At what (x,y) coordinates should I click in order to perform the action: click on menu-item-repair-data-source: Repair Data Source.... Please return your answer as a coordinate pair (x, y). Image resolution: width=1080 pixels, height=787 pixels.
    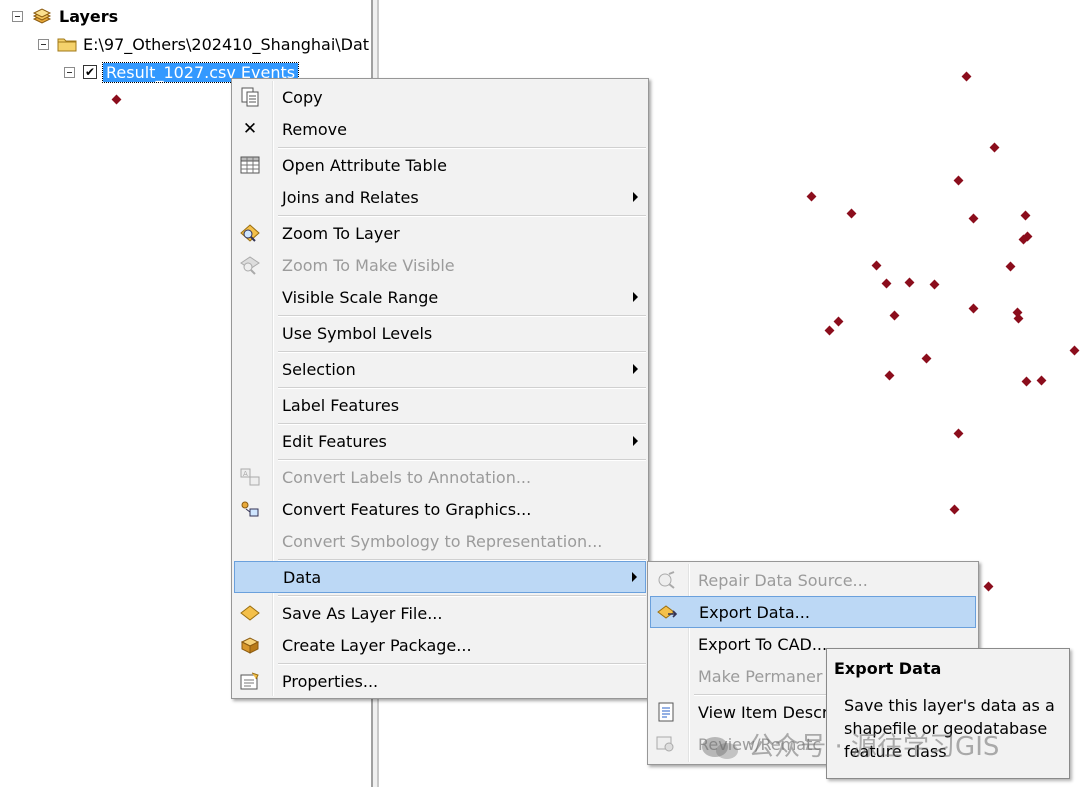
    Looking at the image, I should click on (813, 580).